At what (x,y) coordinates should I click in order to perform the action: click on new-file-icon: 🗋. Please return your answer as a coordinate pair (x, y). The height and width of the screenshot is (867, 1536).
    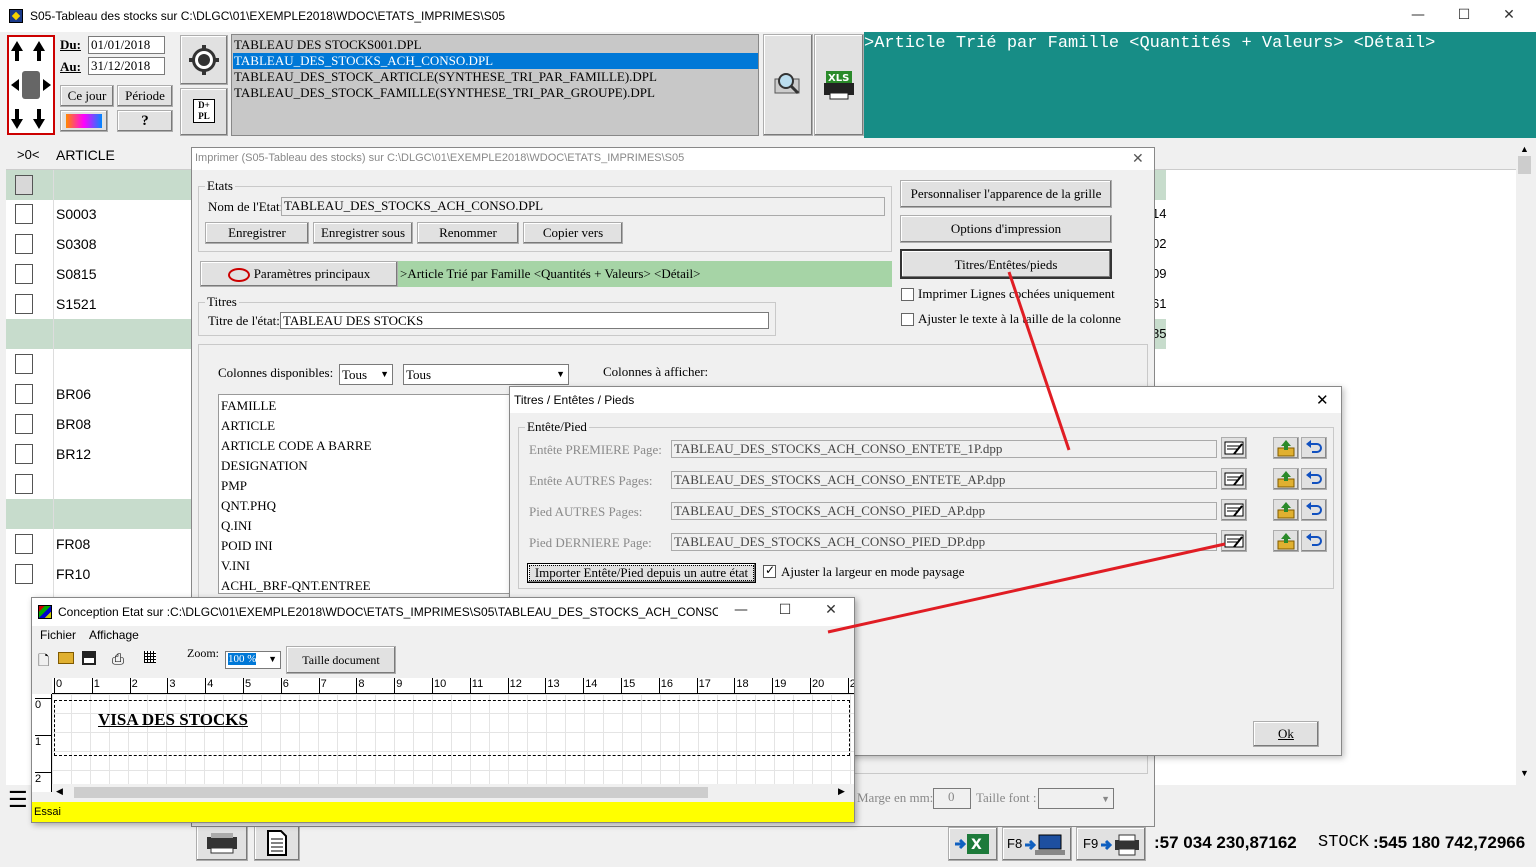
    Looking at the image, I should click on (43, 662).